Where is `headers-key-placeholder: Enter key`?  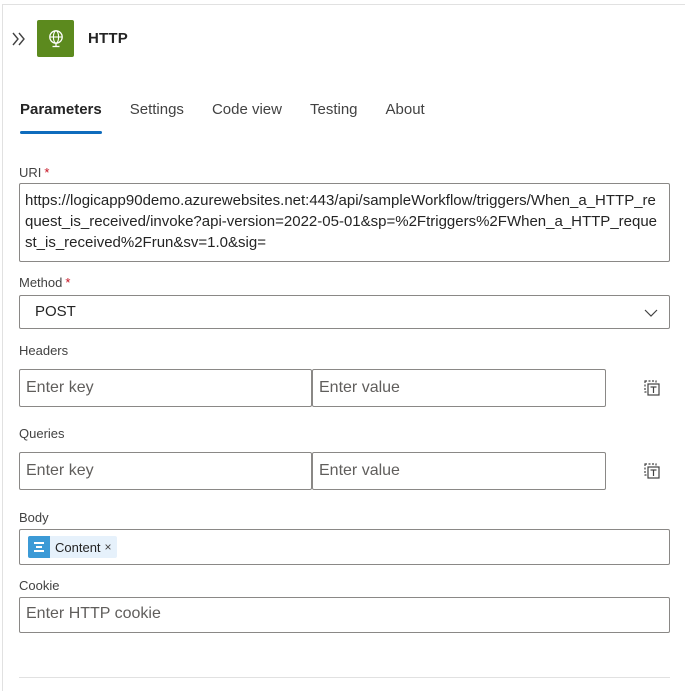
headers-key-placeholder: Enter key is located at coordinates (60, 387).